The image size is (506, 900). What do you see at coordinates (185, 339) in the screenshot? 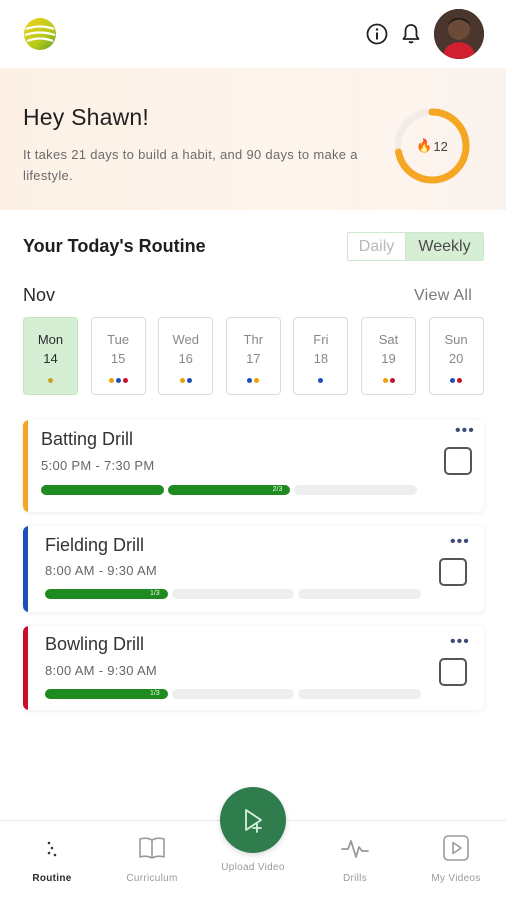
I see `day-name: Wed` at bounding box center [185, 339].